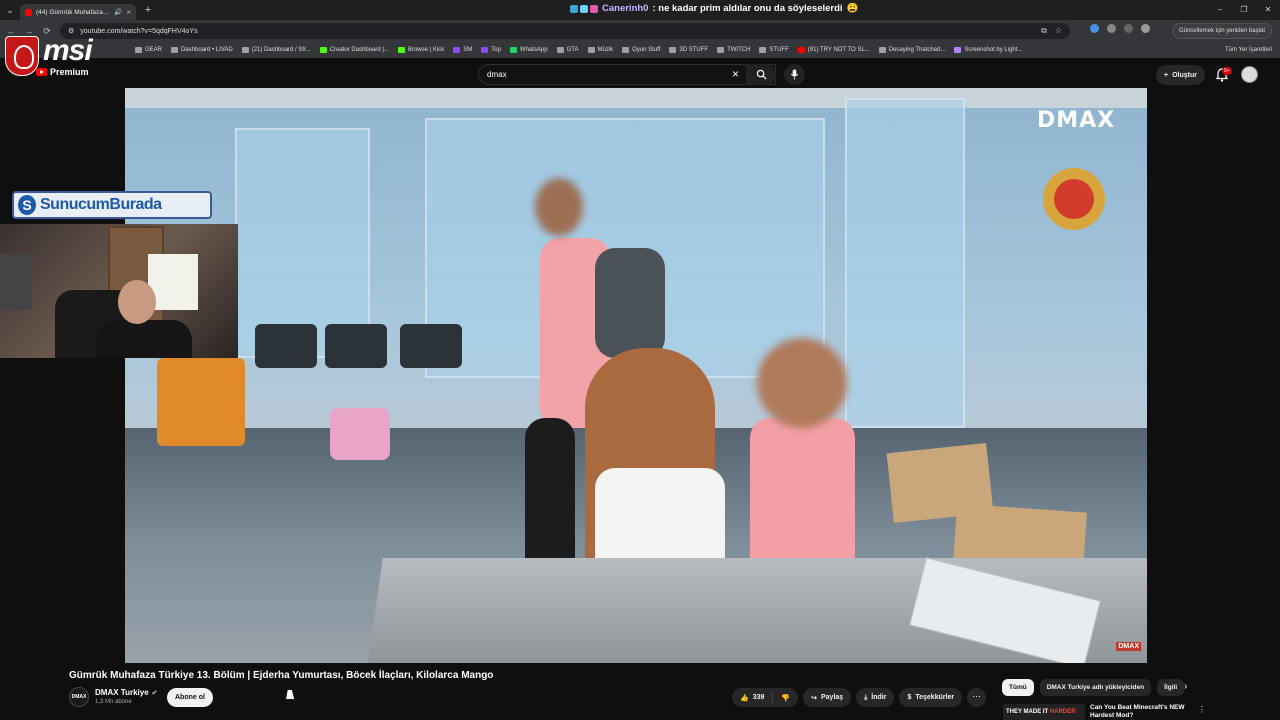 The image size is (1280, 720). Describe the element at coordinates (1058, 31) in the screenshot. I see `bookmark-star-icon: ☆` at that location.